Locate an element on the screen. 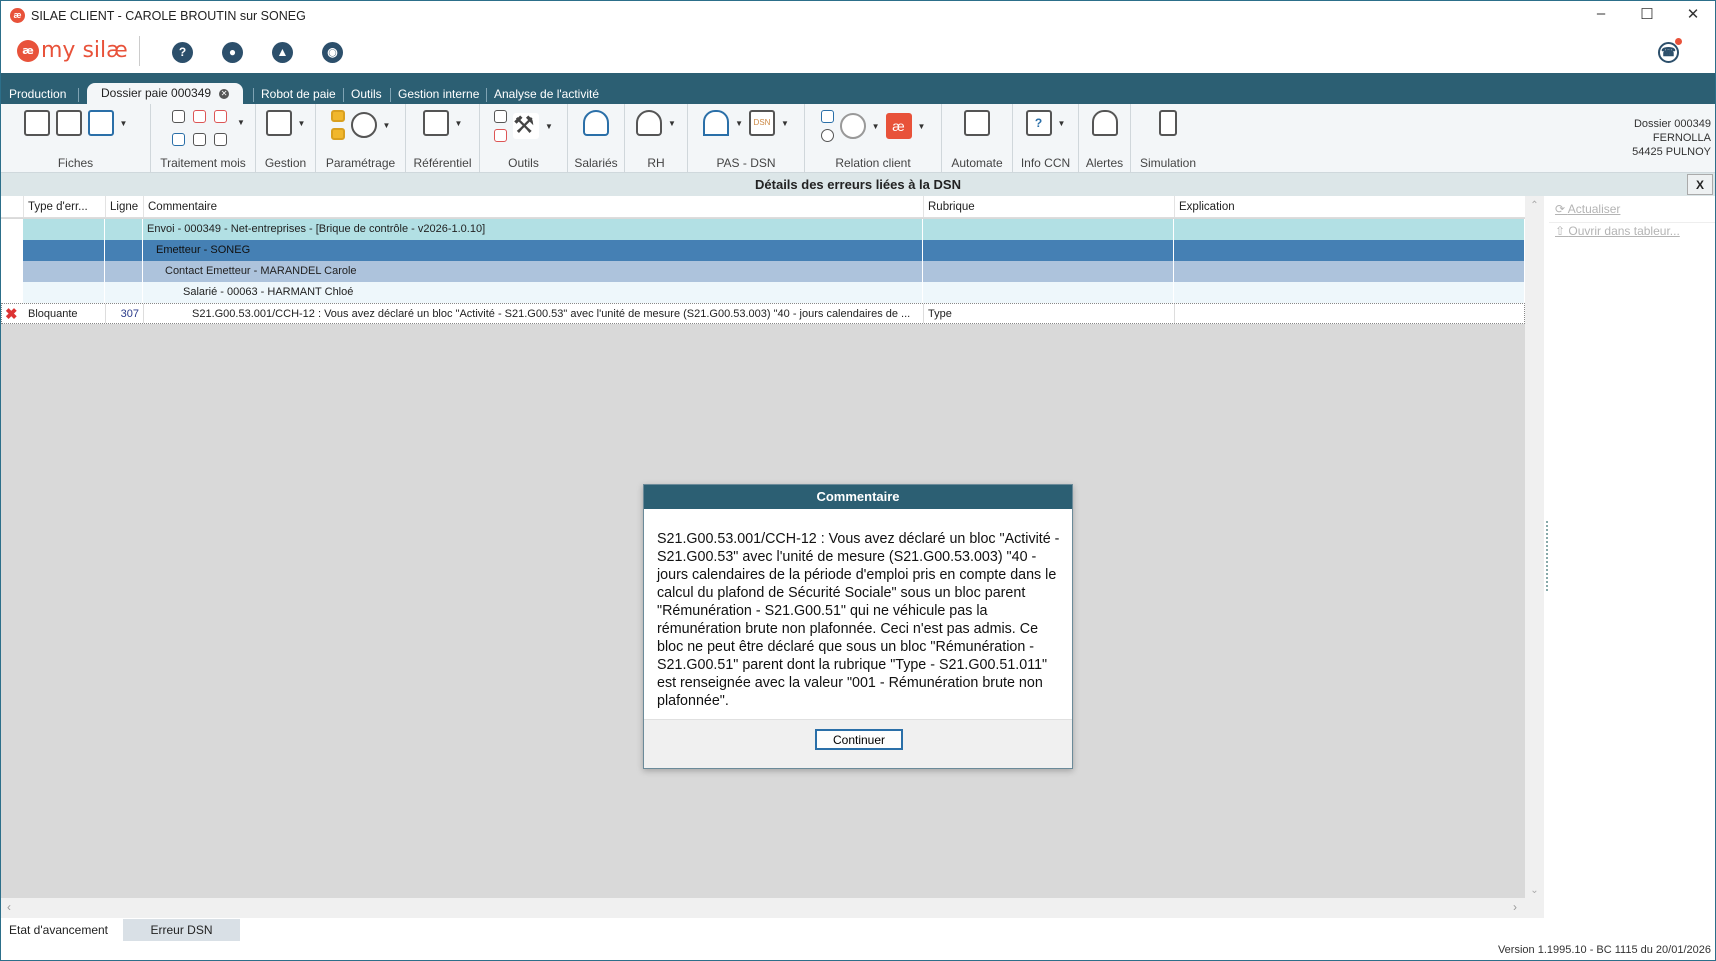  ribbon-group-relation-client: ▼ æ ▼ Relation client is located at coordinates (873, 138).